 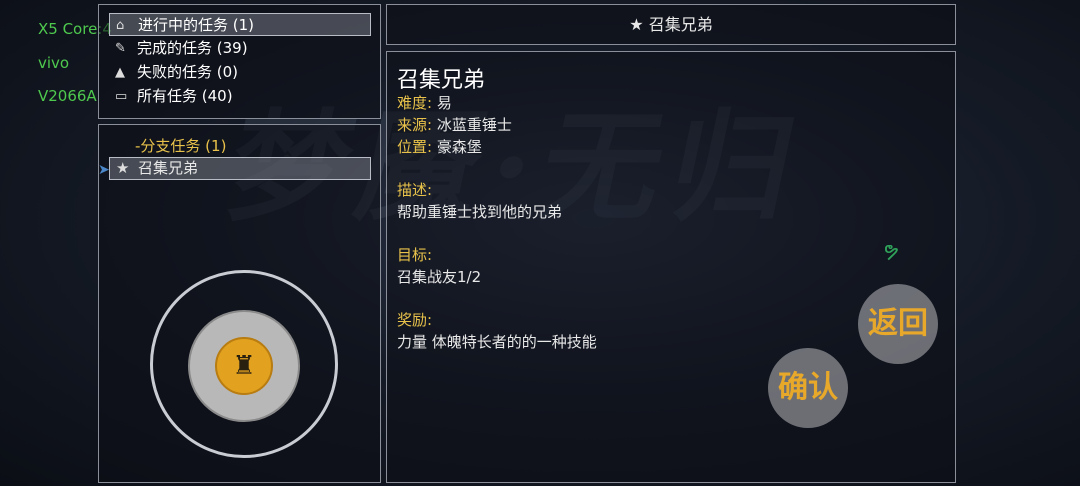 I want to click on quest-item-label: 召集兄弟, so click(x=168, y=168).